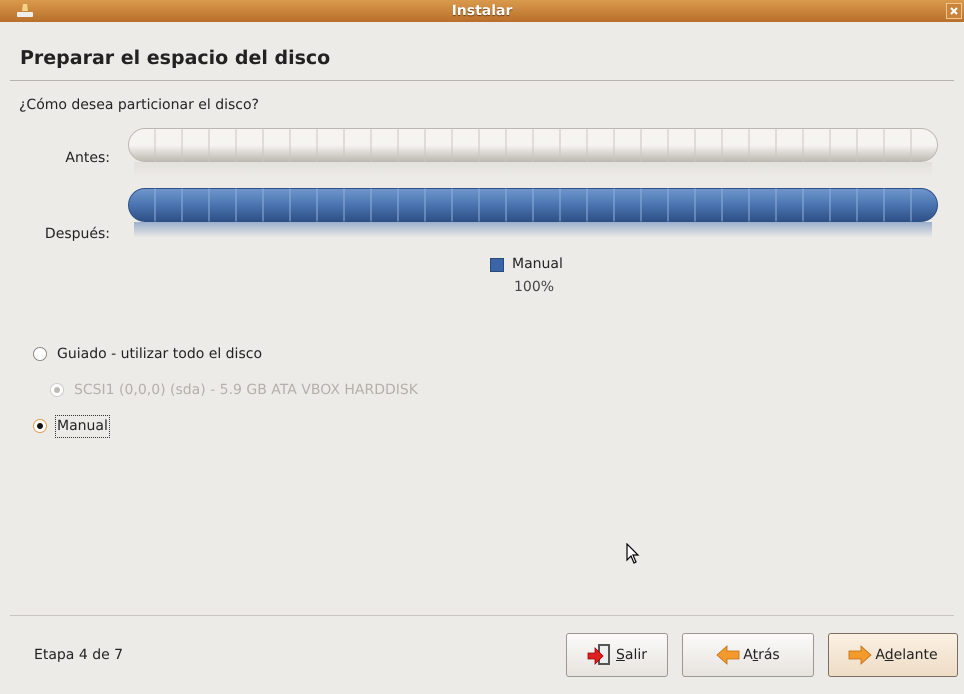 Image resolution: width=964 pixels, height=694 pixels. What do you see at coordinates (893, 655) in the screenshot?
I see `forward-button: Adelante` at bounding box center [893, 655].